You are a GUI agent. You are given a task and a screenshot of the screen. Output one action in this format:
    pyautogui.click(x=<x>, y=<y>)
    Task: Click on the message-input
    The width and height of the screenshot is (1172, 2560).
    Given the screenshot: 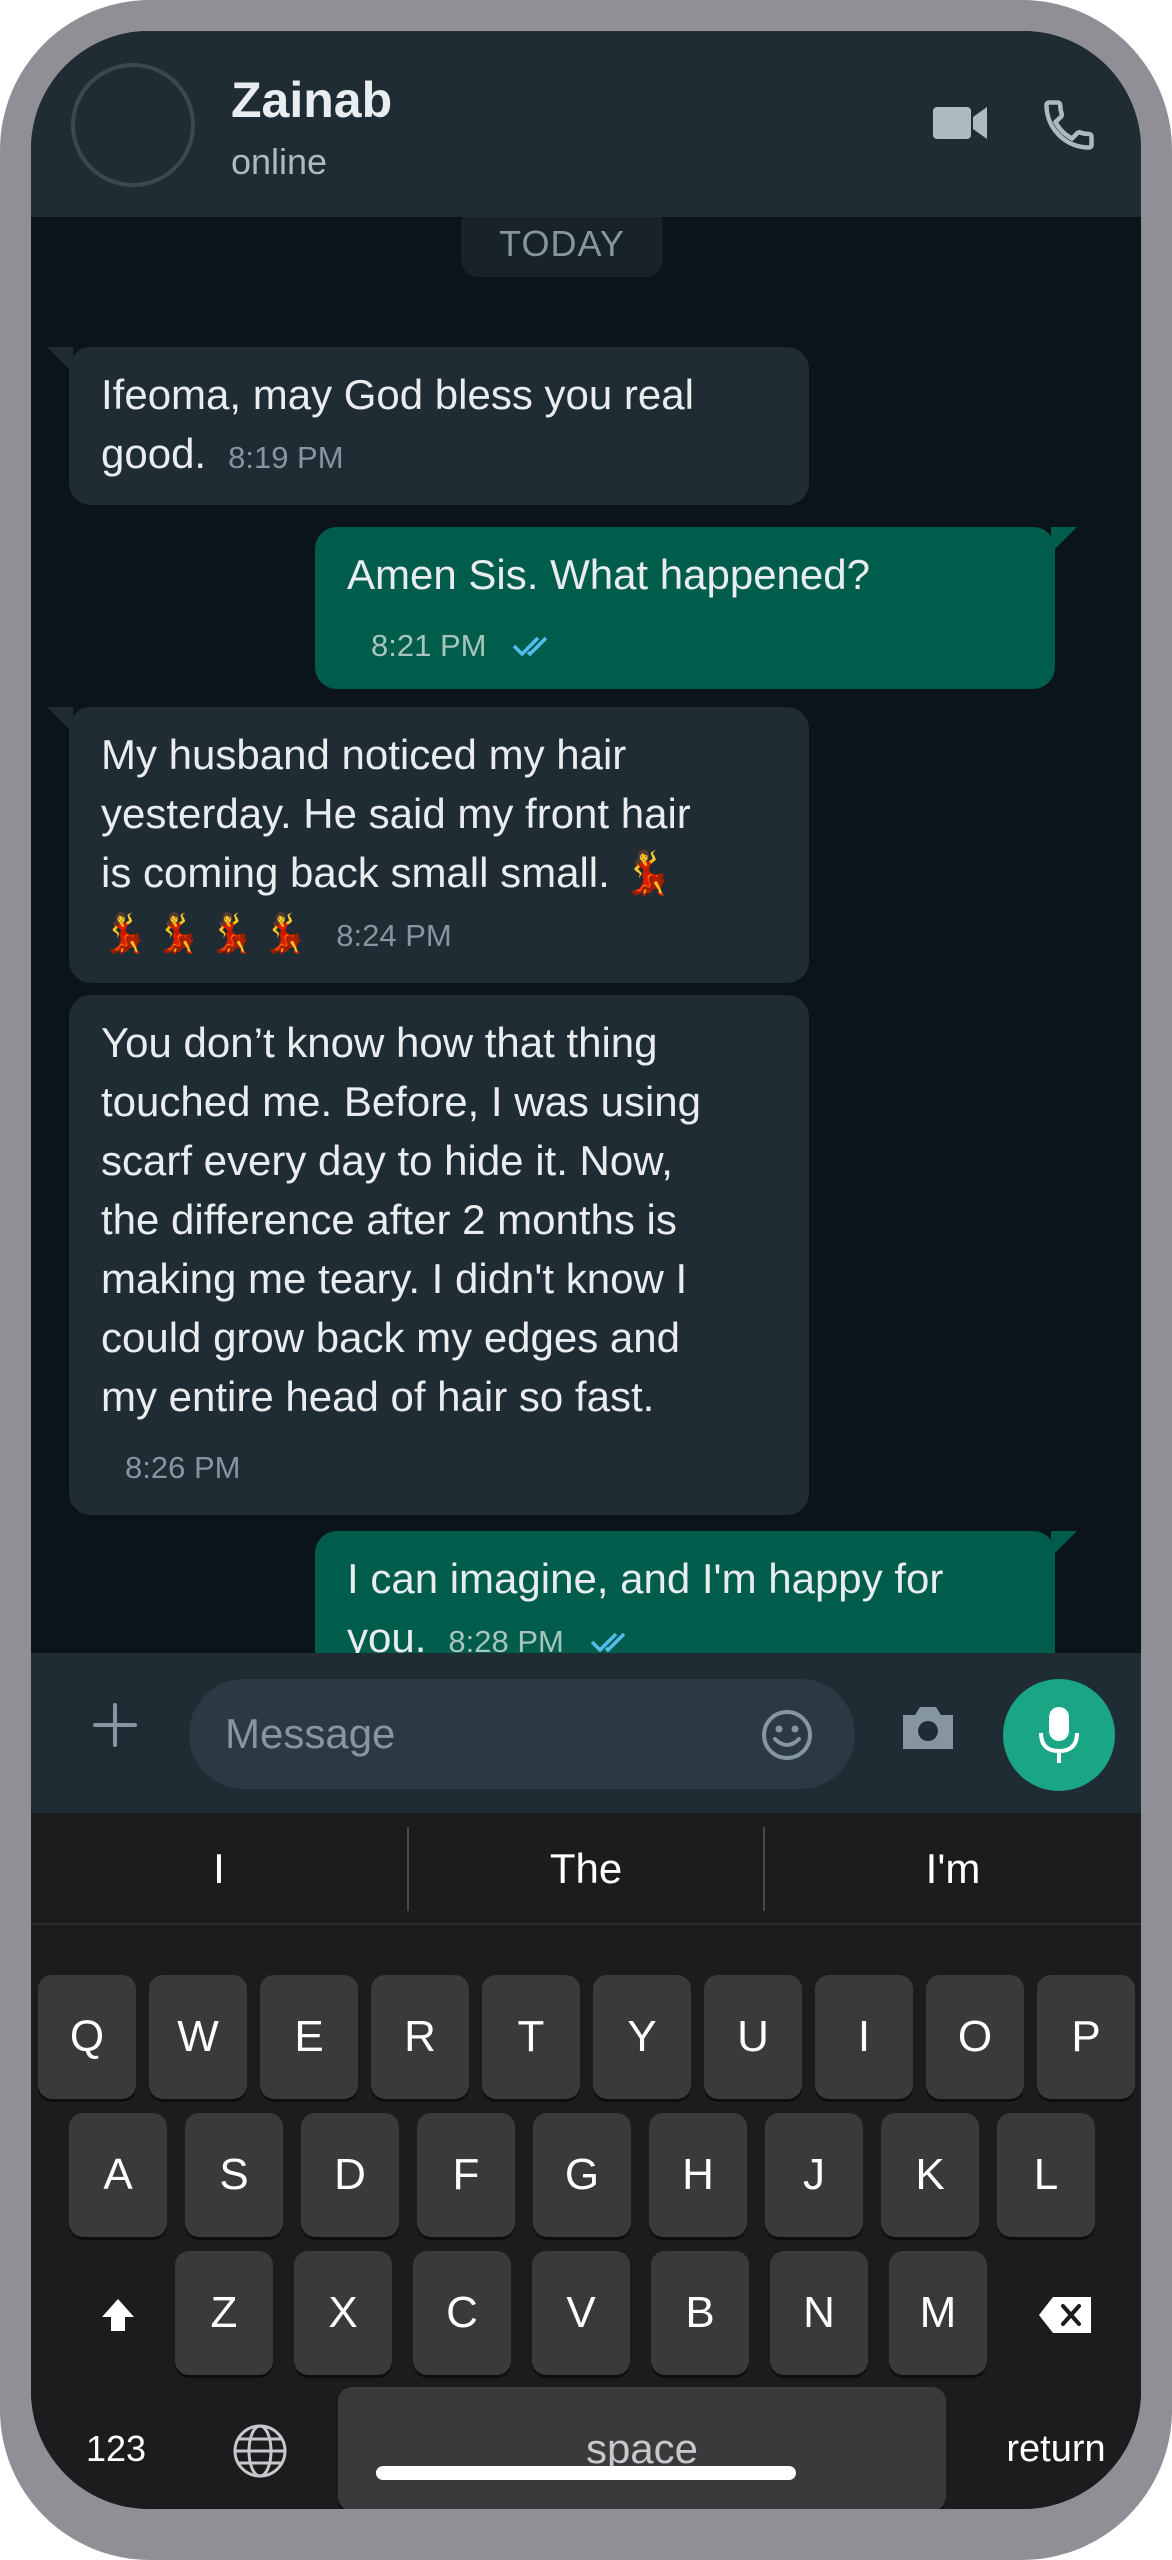 What is the action you would take?
    pyautogui.click(x=475, y=1734)
    